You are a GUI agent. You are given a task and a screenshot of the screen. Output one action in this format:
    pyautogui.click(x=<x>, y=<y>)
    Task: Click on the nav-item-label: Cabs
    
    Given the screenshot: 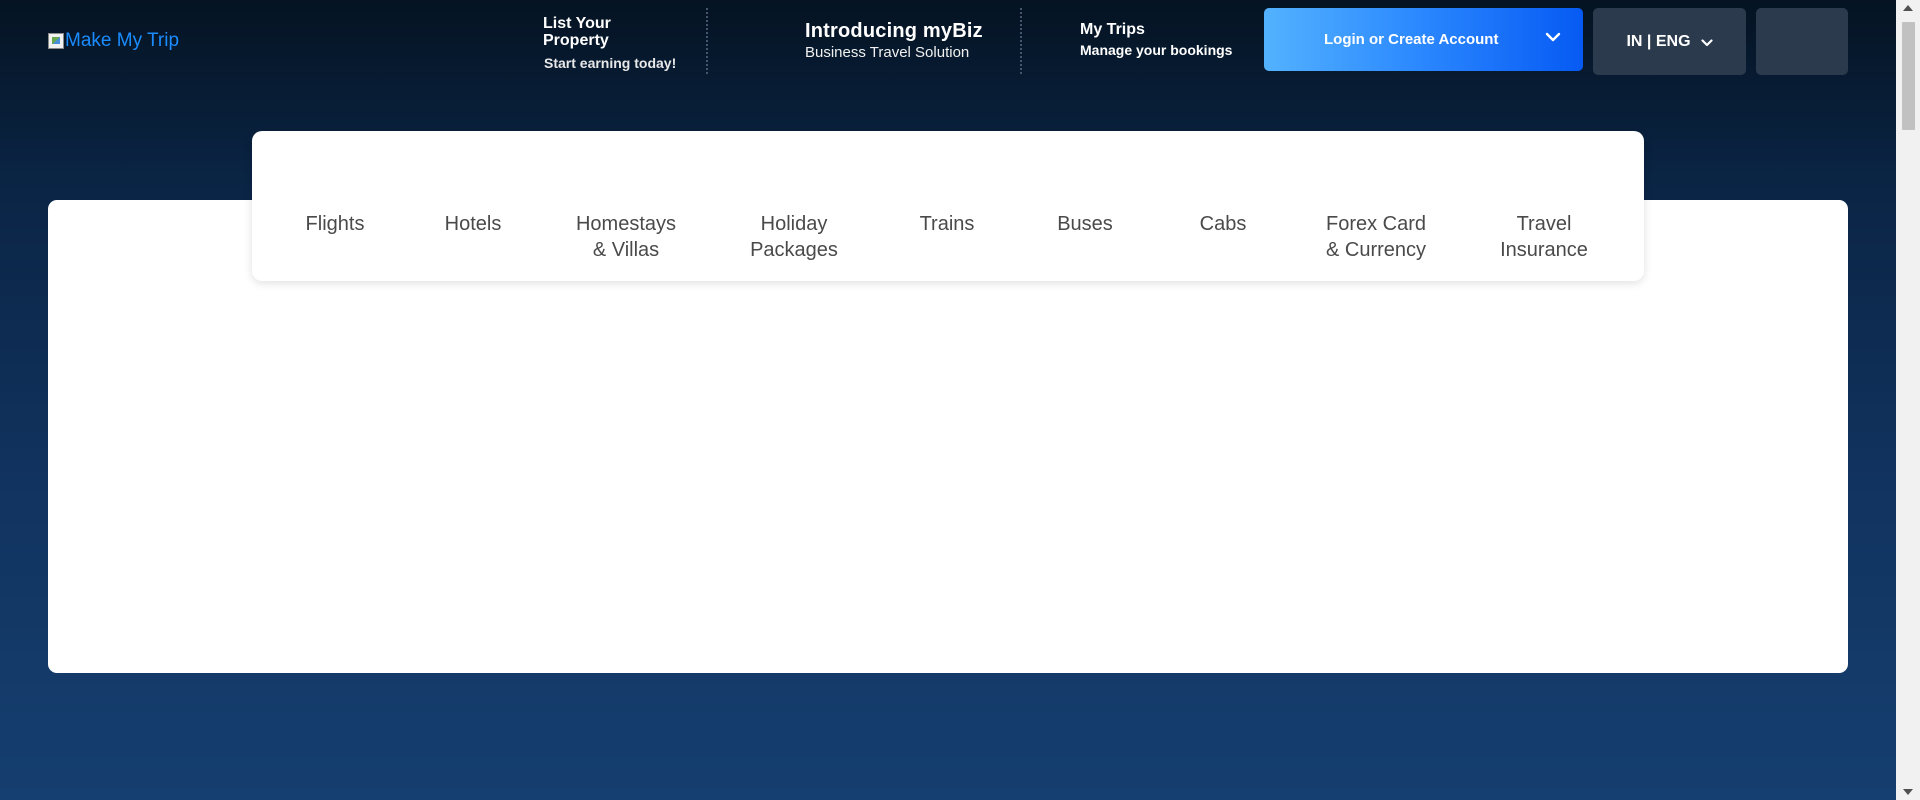 What is the action you would take?
    pyautogui.click(x=1223, y=224)
    